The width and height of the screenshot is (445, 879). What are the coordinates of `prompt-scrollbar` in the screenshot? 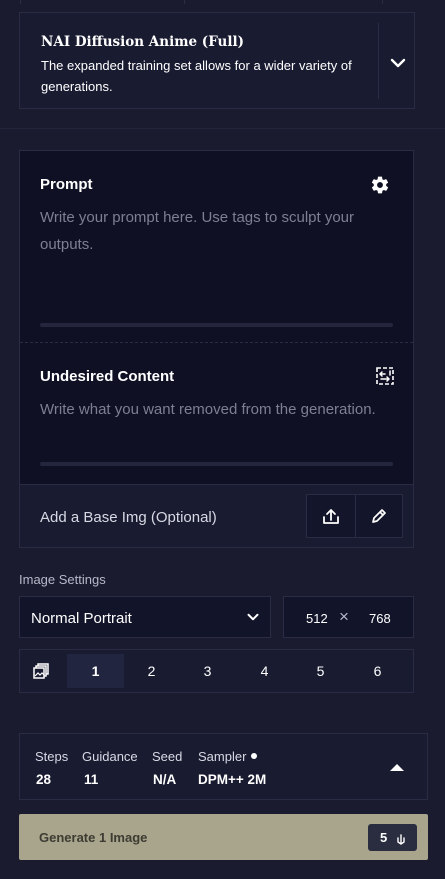 It's located at (216, 325).